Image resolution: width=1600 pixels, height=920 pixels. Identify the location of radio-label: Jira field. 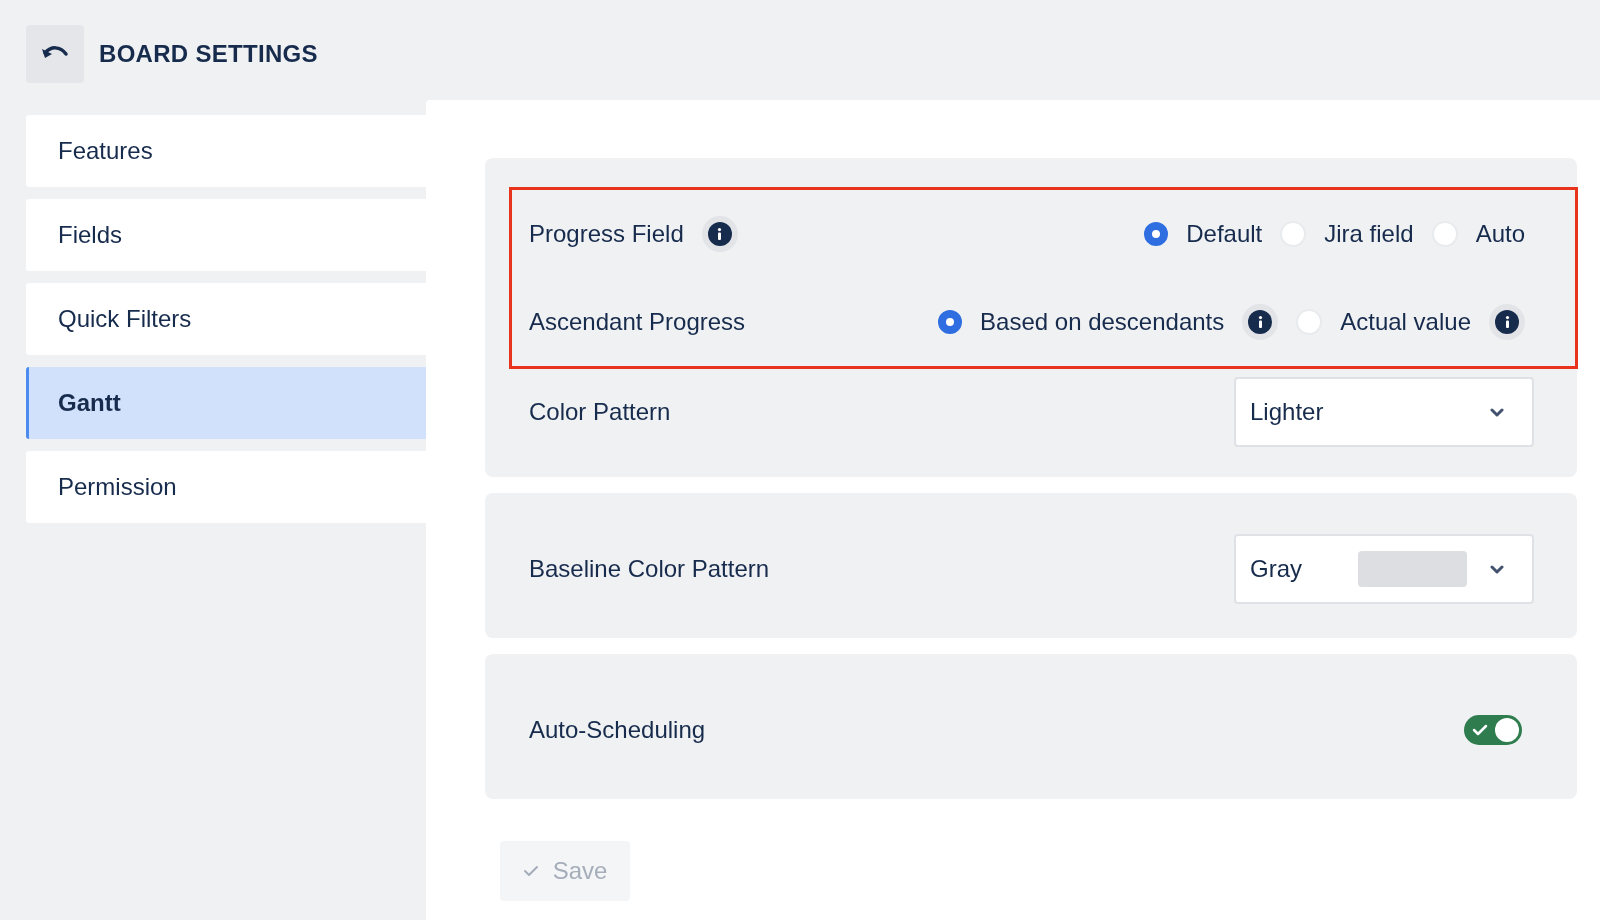
(1369, 234).